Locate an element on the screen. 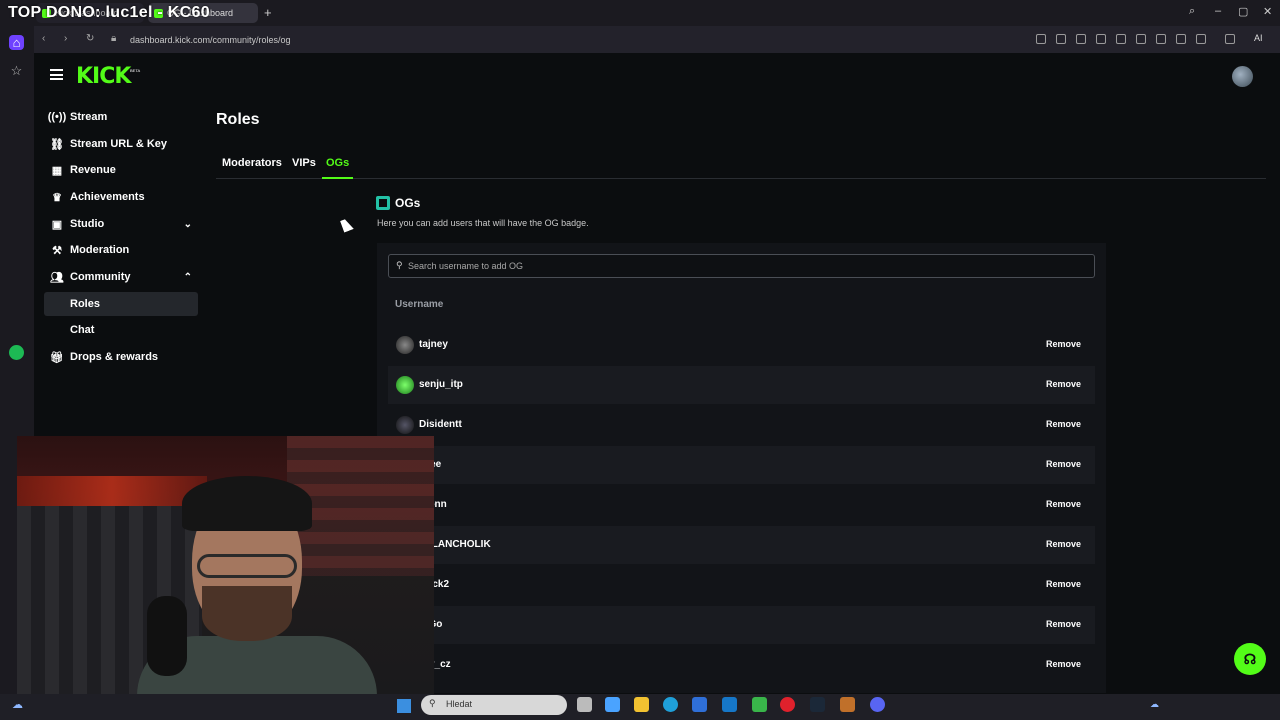 This screenshot has height=720, width=1280. cube-icon is located at coordinates (1230, 39).